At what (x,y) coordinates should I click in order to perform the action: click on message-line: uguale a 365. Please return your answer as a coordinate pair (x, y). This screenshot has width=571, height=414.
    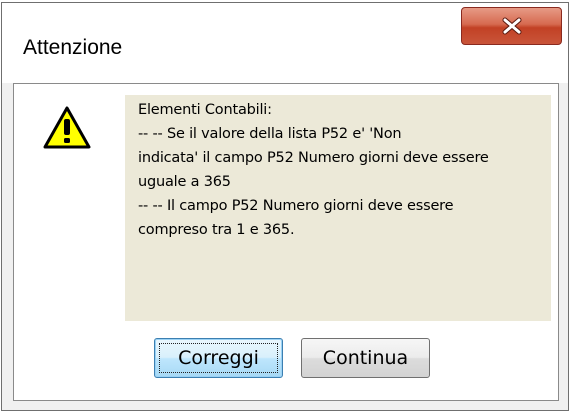
    Looking at the image, I should click on (184, 182).